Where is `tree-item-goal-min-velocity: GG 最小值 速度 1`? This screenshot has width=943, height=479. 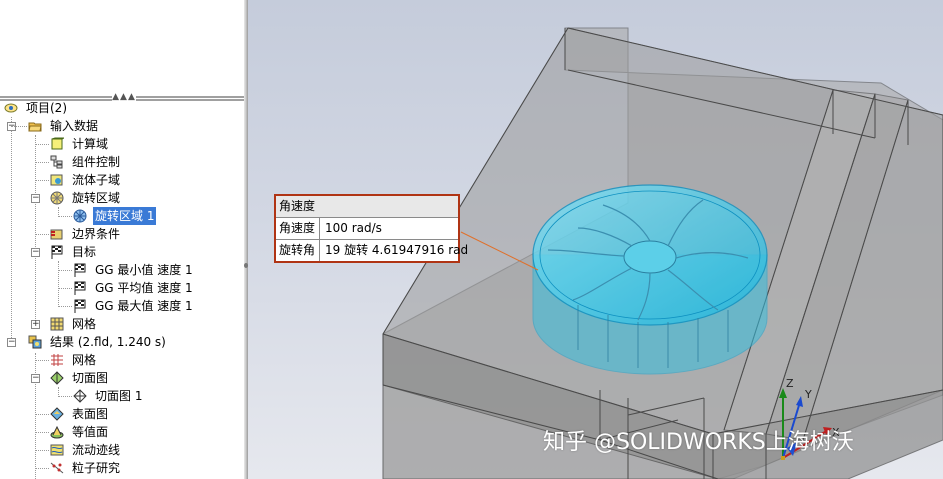 tree-item-goal-min-velocity: GG 最小值 速度 1 is located at coordinates (153, 270).